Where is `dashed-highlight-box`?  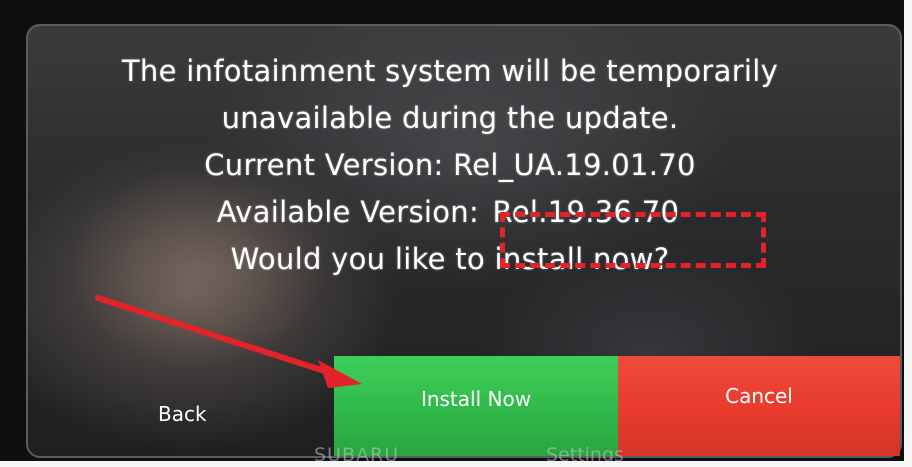
dashed-highlight-box is located at coordinates (633, 240).